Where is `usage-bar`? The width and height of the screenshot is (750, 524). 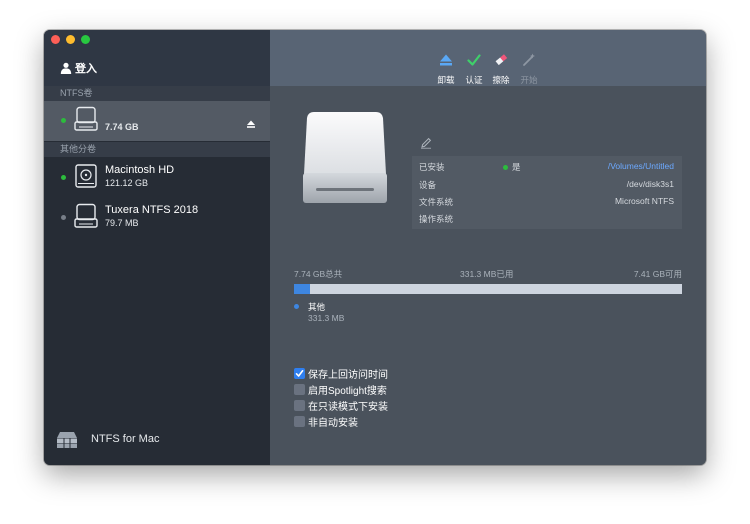 usage-bar is located at coordinates (488, 289).